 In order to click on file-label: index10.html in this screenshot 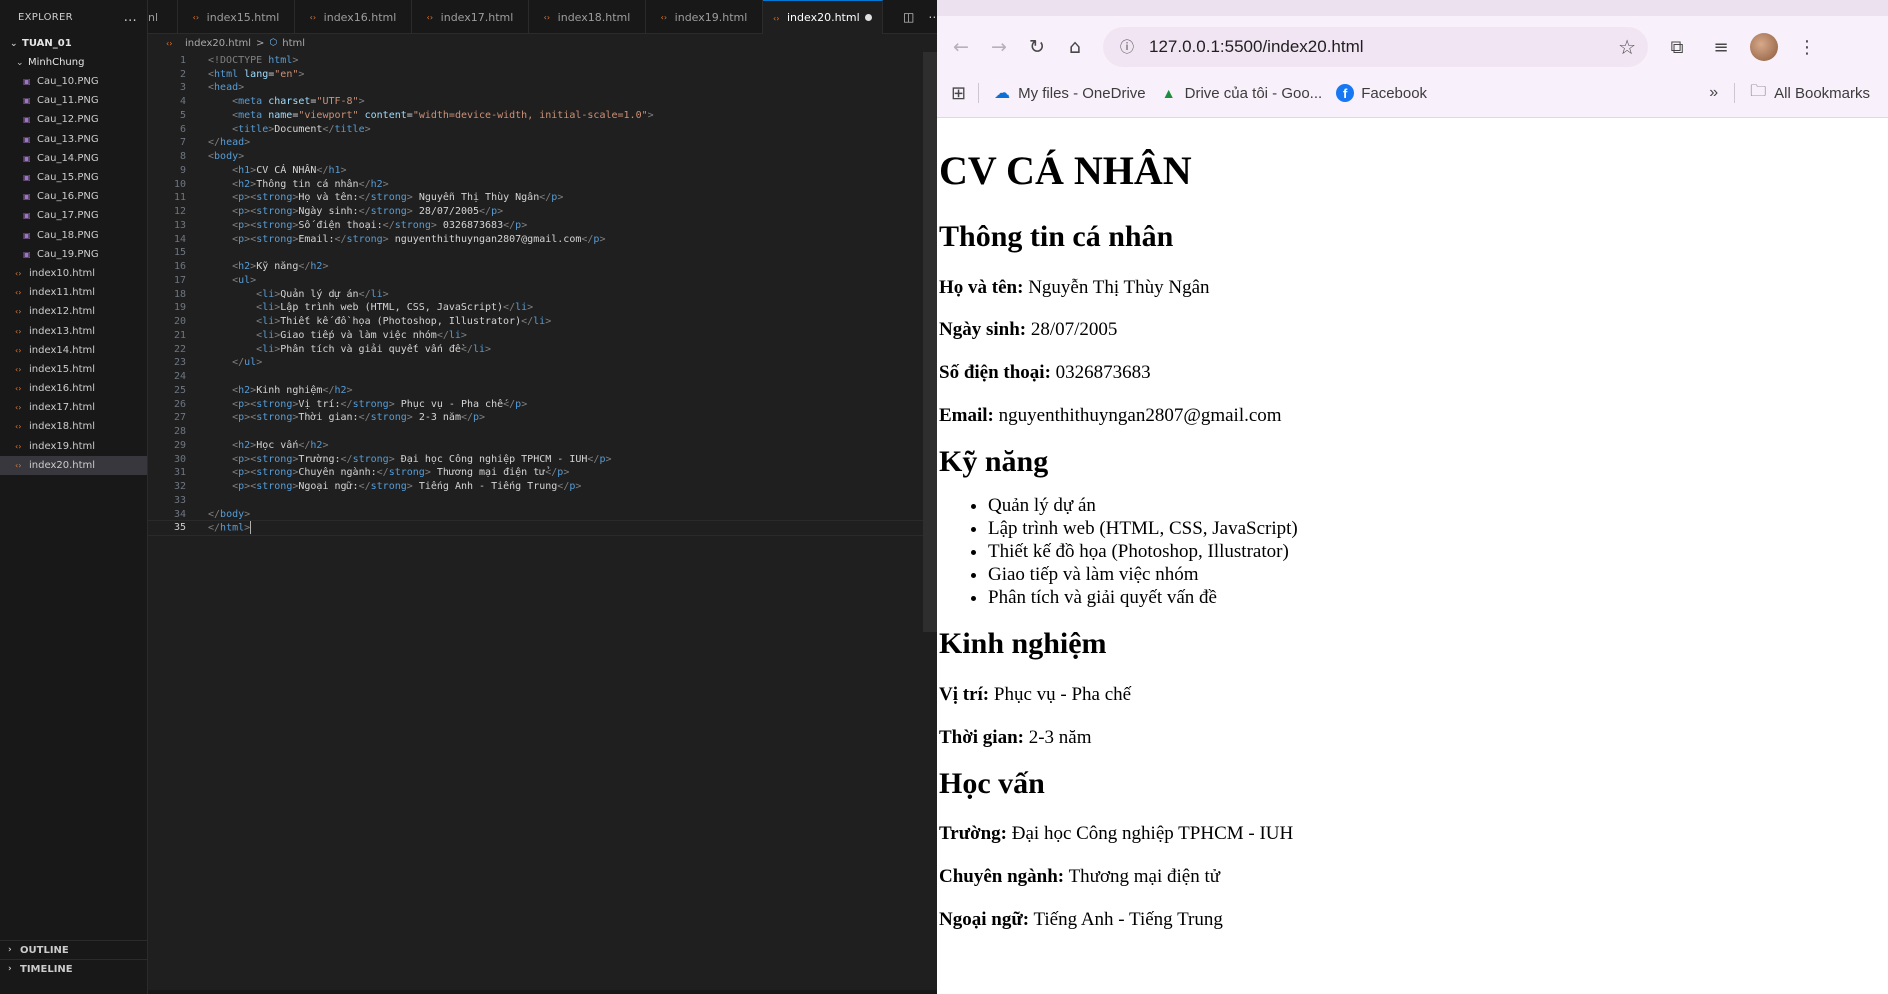, I will do `click(62, 273)`.